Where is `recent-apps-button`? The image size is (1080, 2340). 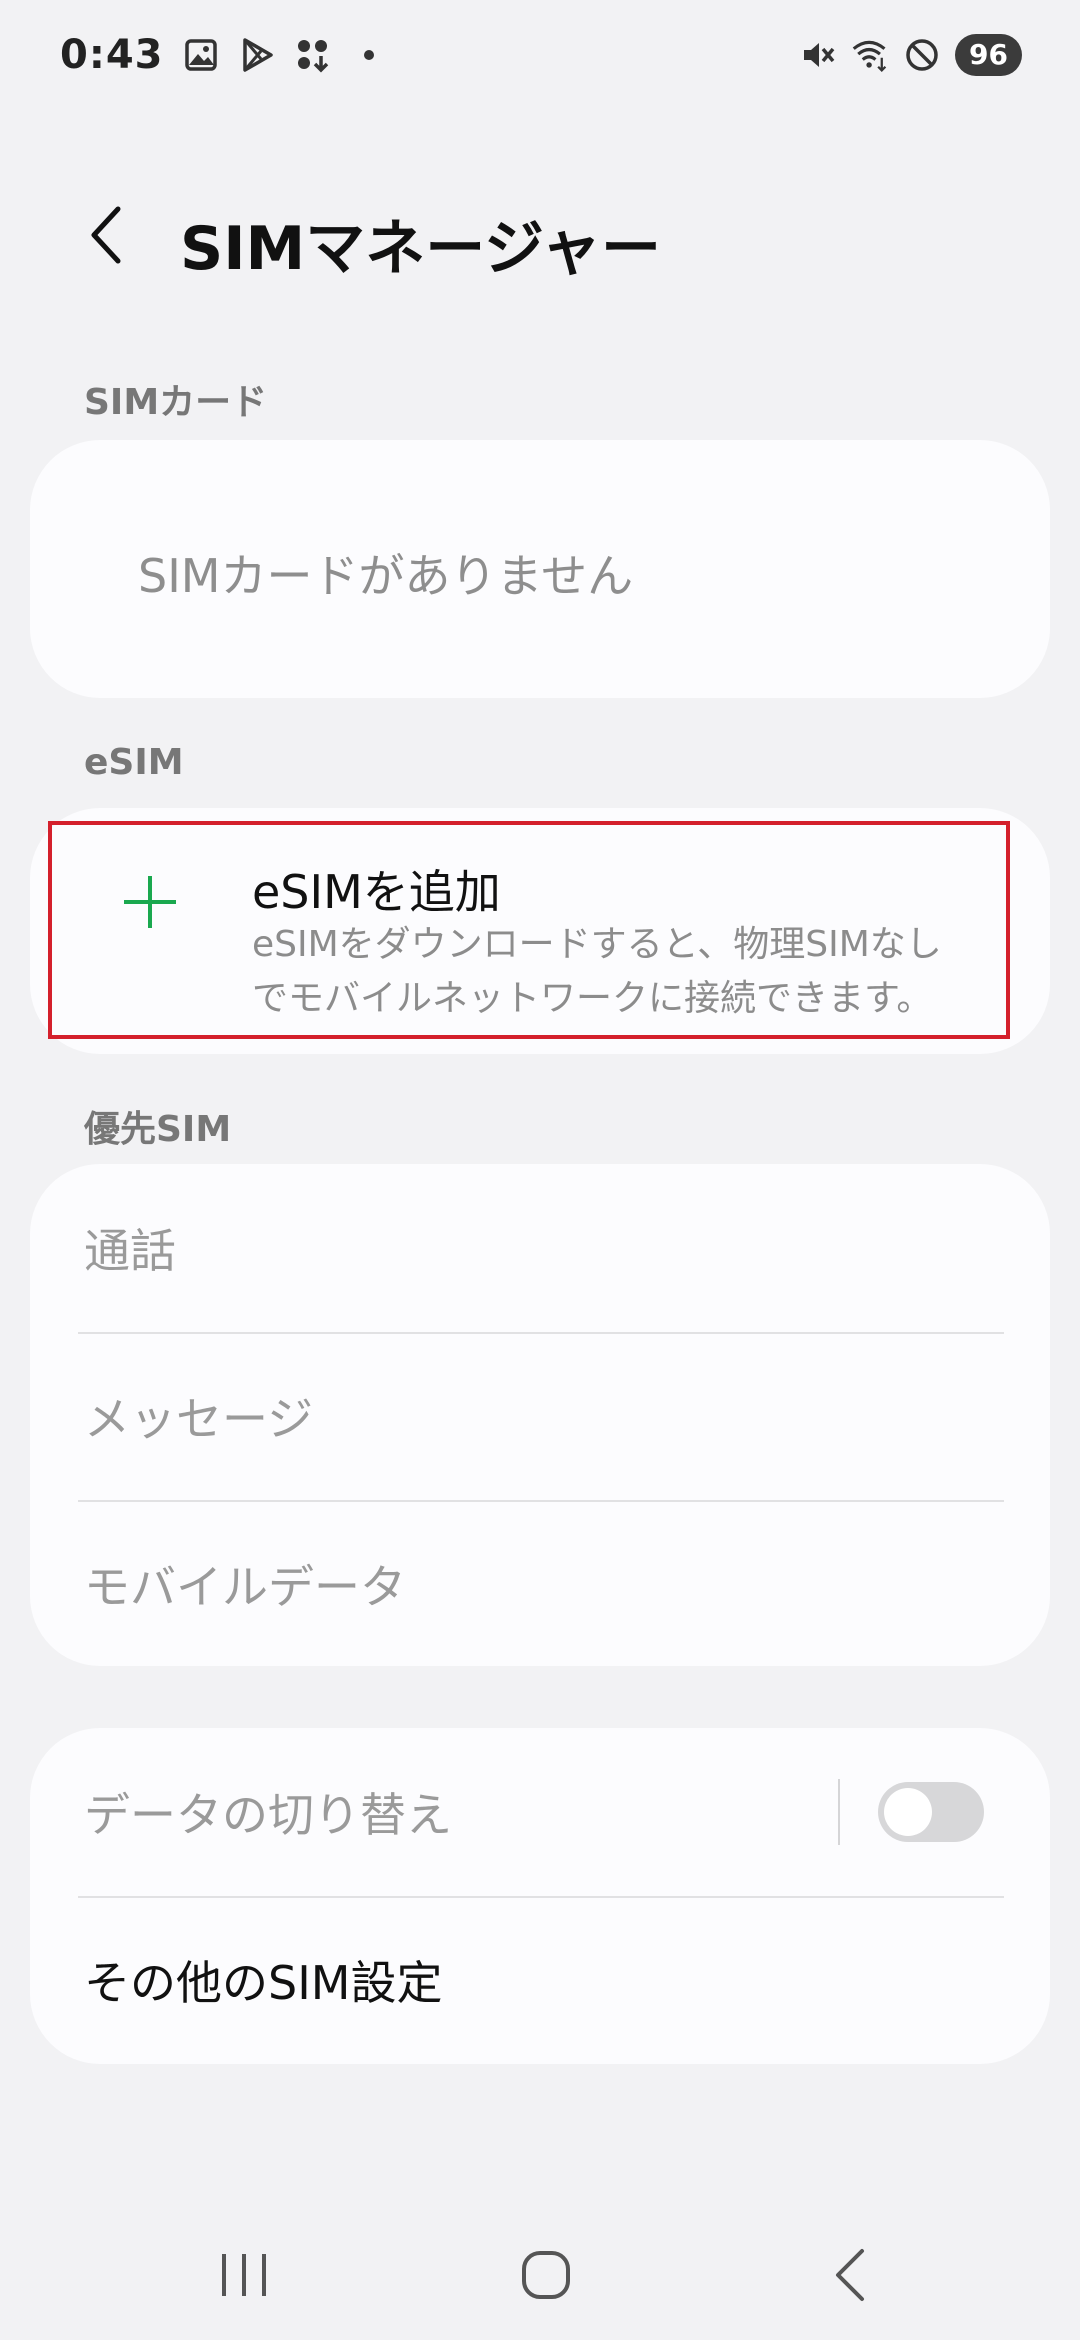 recent-apps-button is located at coordinates (244, 2275).